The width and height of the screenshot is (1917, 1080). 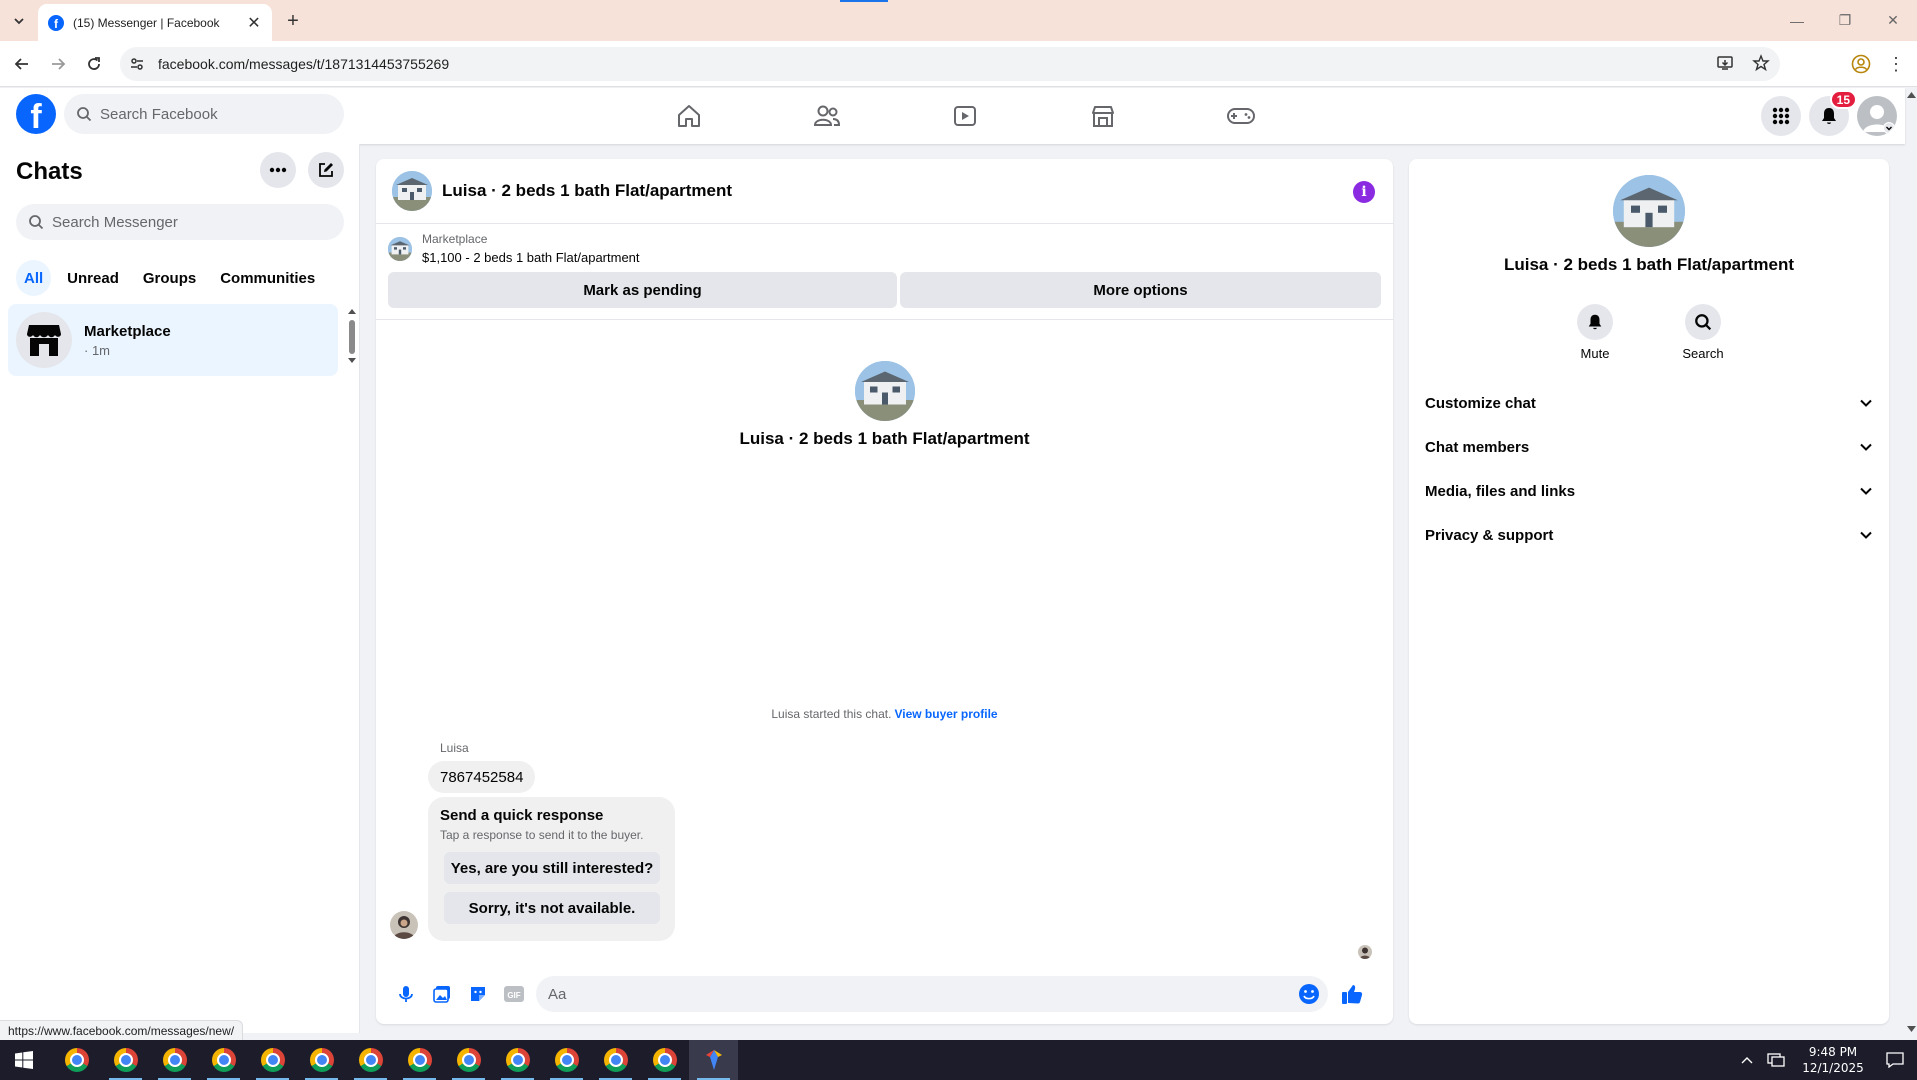 What do you see at coordinates (552, 868) in the screenshot?
I see `quick-reply-still-interested: Yes, are you still interested?` at bounding box center [552, 868].